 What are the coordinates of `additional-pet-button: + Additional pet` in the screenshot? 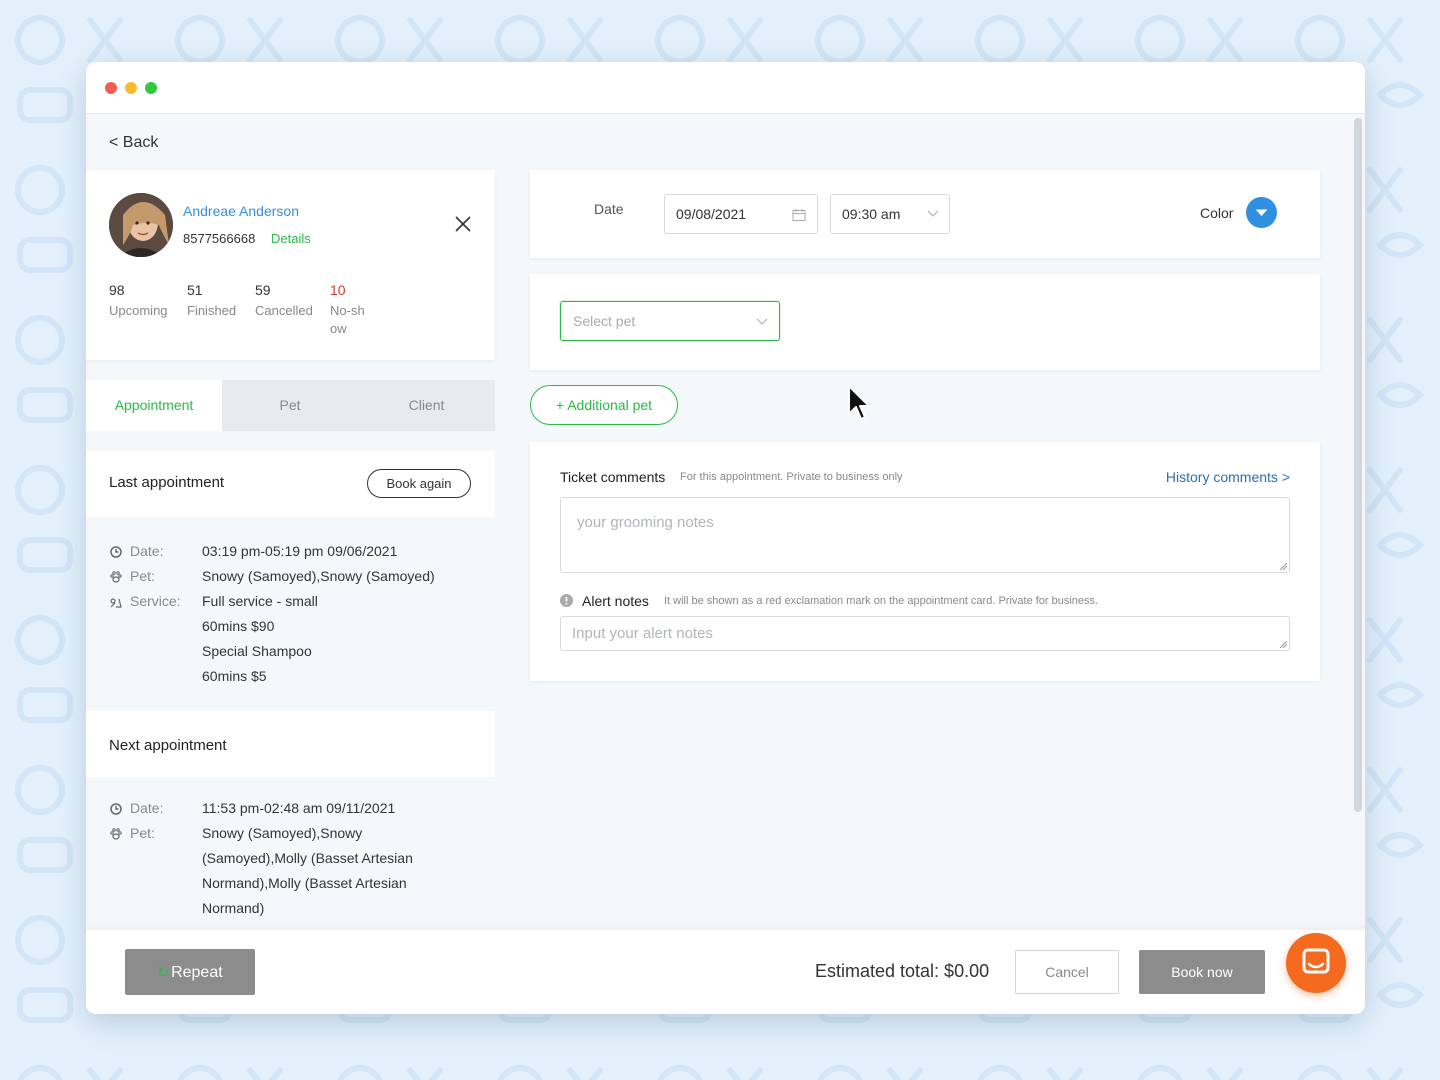 It's located at (604, 405).